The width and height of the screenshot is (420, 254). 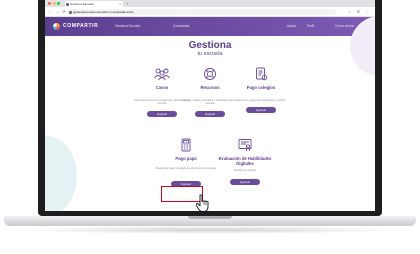 What do you see at coordinates (162, 74) in the screenshot?
I see `group-icon` at bounding box center [162, 74].